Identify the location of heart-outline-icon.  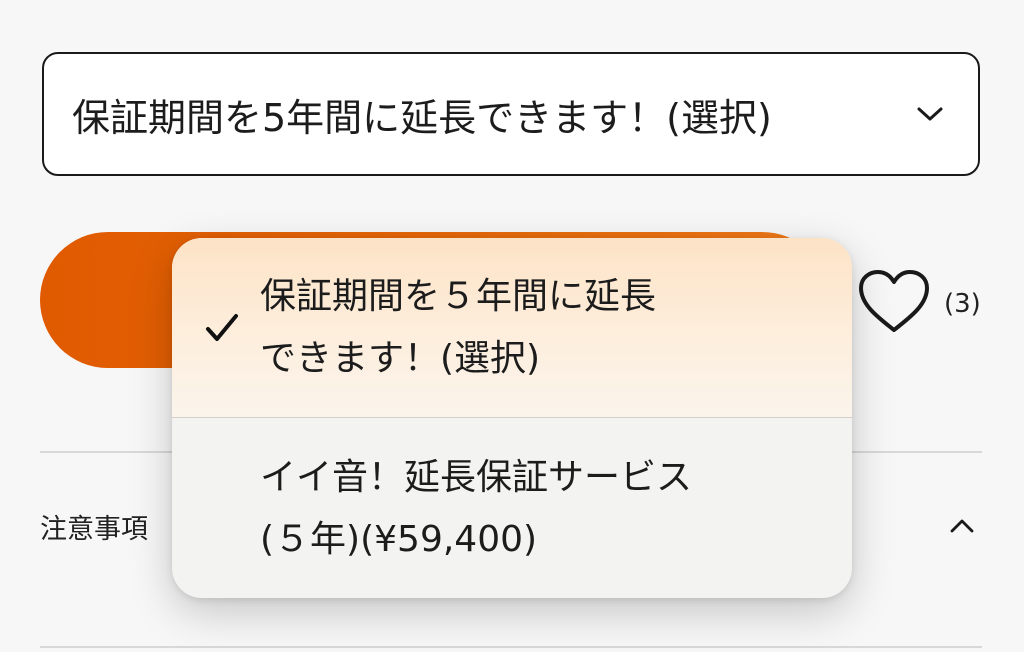
(894, 304).